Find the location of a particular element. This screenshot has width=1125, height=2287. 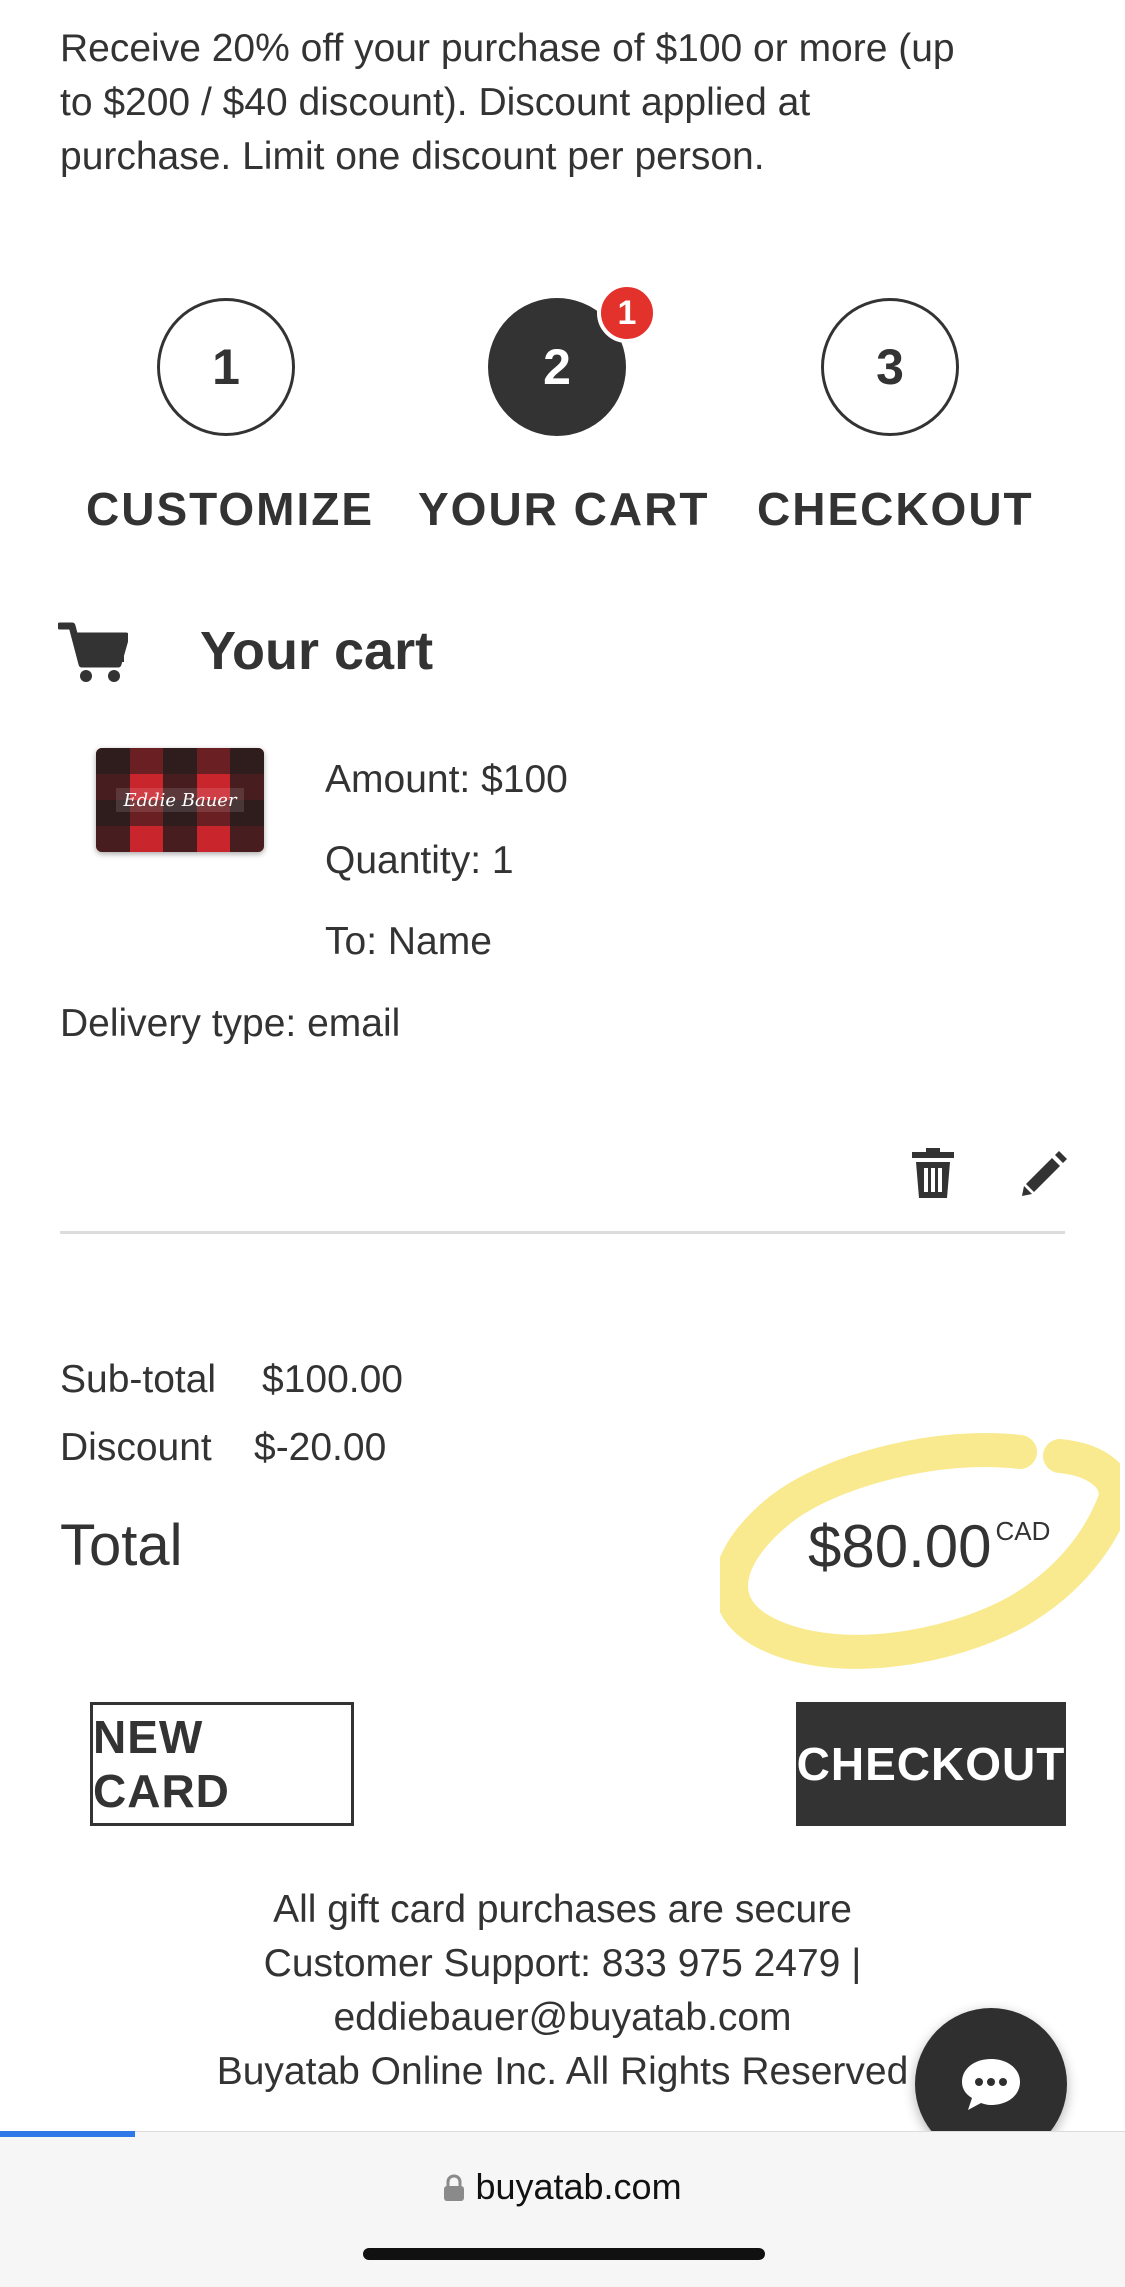

item-quantity: Quantity: 1 is located at coordinates (419, 860).